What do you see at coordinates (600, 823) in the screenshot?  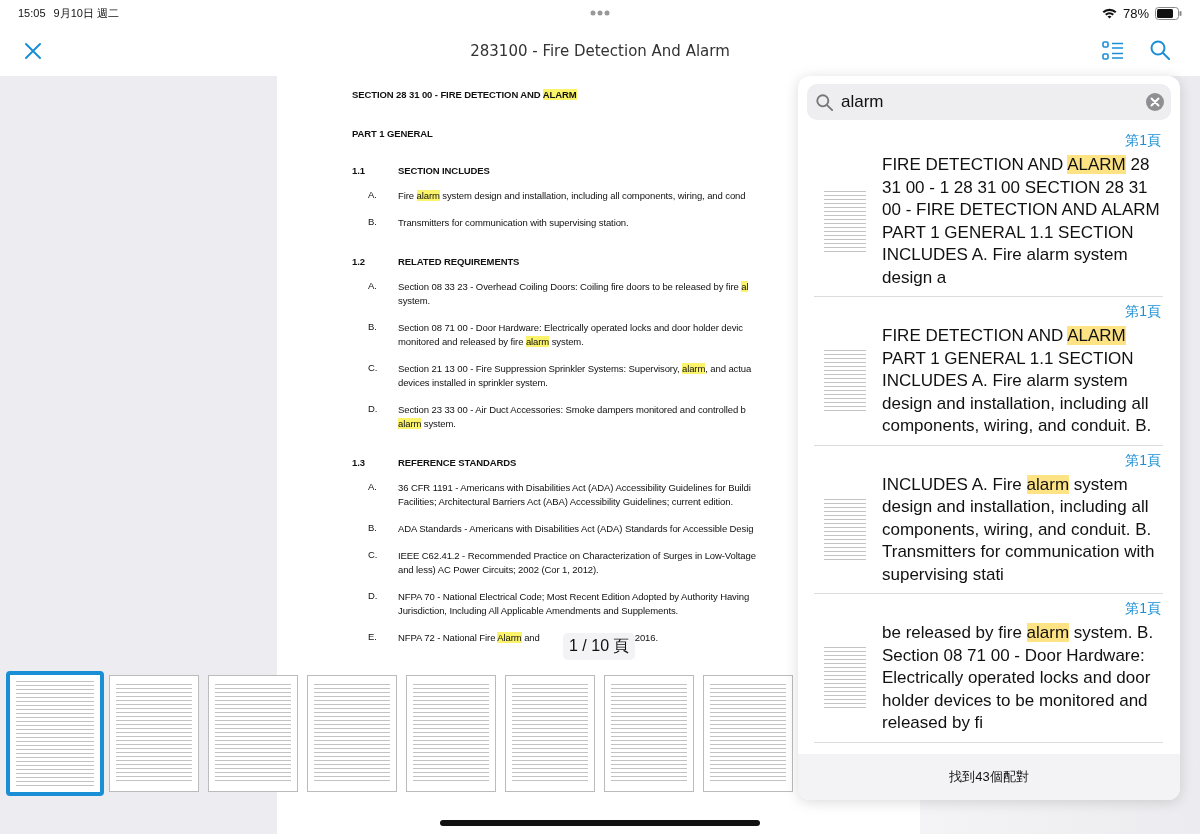 I see `home-indicator` at bounding box center [600, 823].